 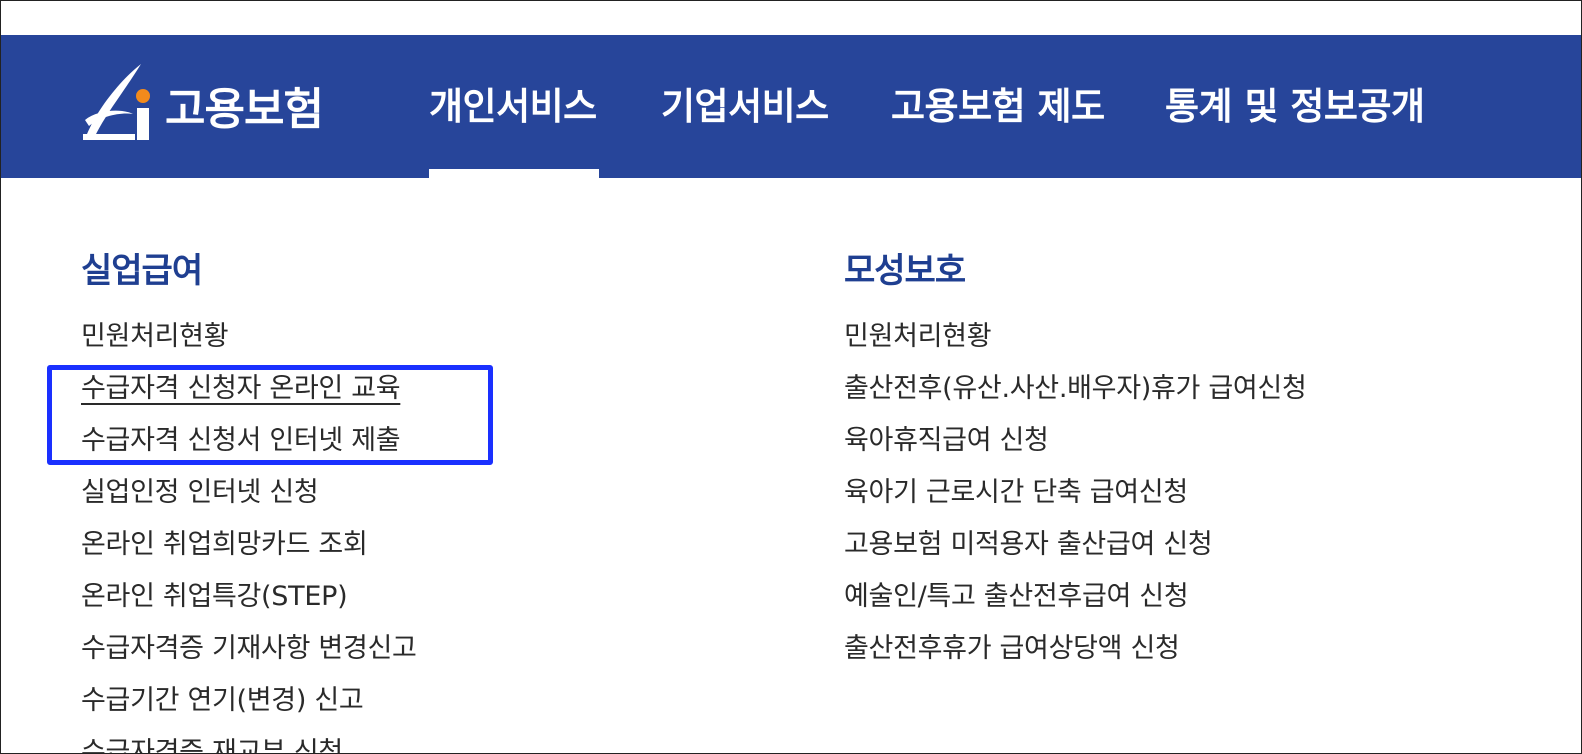 What do you see at coordinates (1075, 545) in the screenshot?
I see `menu-item: 고용보험 미적용자 출산급여 신청` at bounding box center [1075, 545].